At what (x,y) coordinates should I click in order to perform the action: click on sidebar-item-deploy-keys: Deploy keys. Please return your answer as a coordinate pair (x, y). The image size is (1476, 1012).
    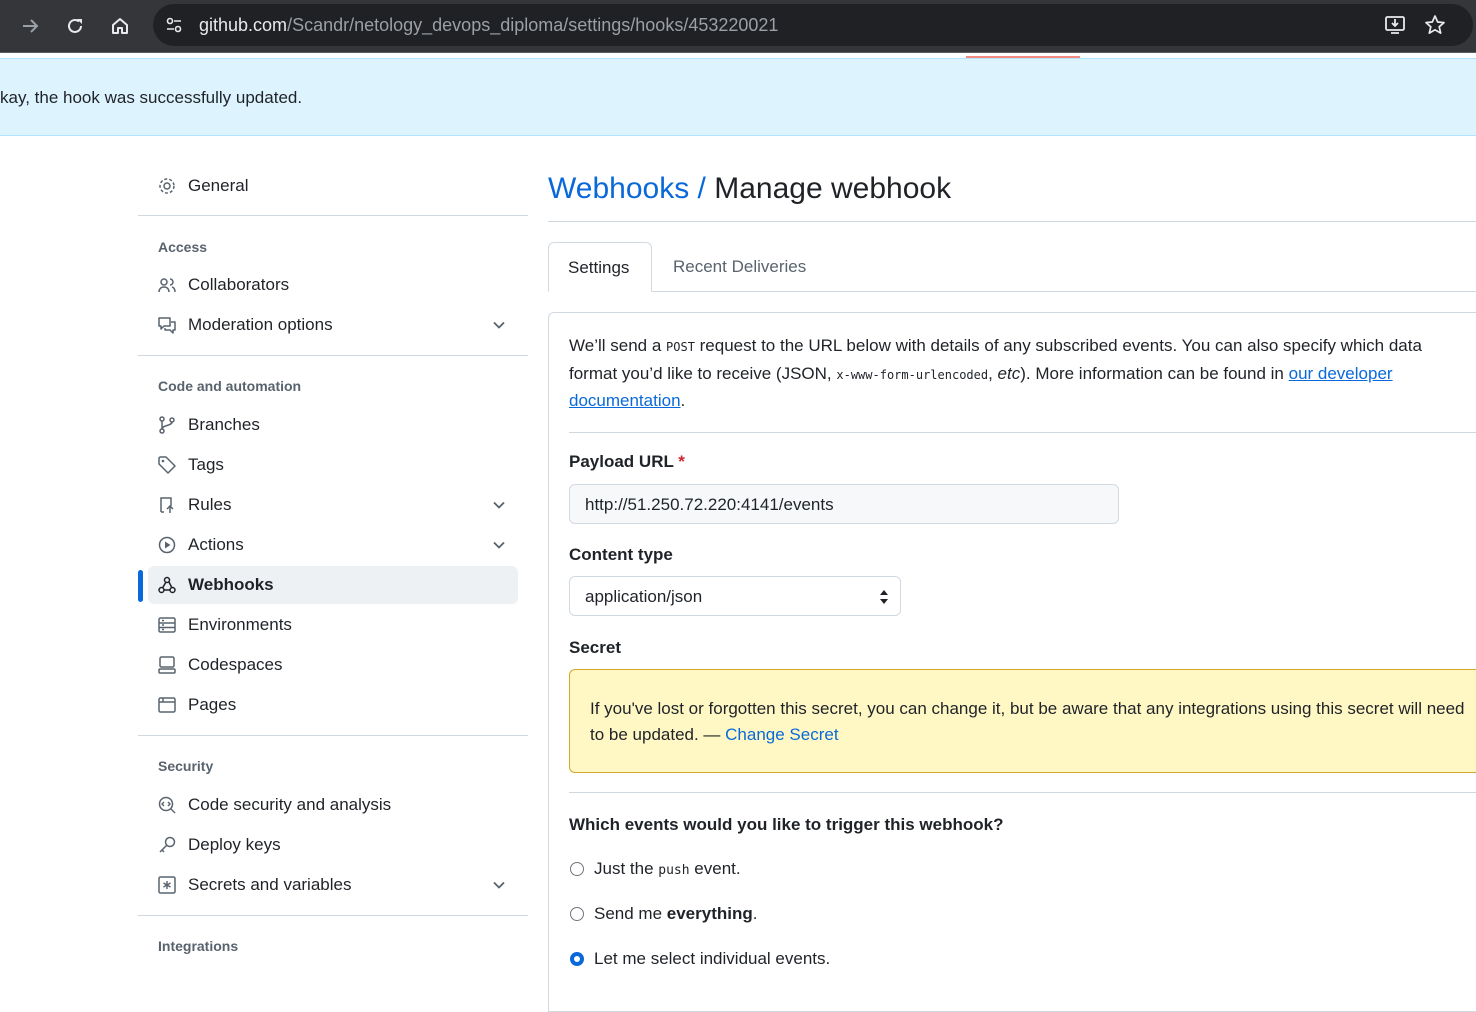
    Looking at the image, I should click on (333, 845).